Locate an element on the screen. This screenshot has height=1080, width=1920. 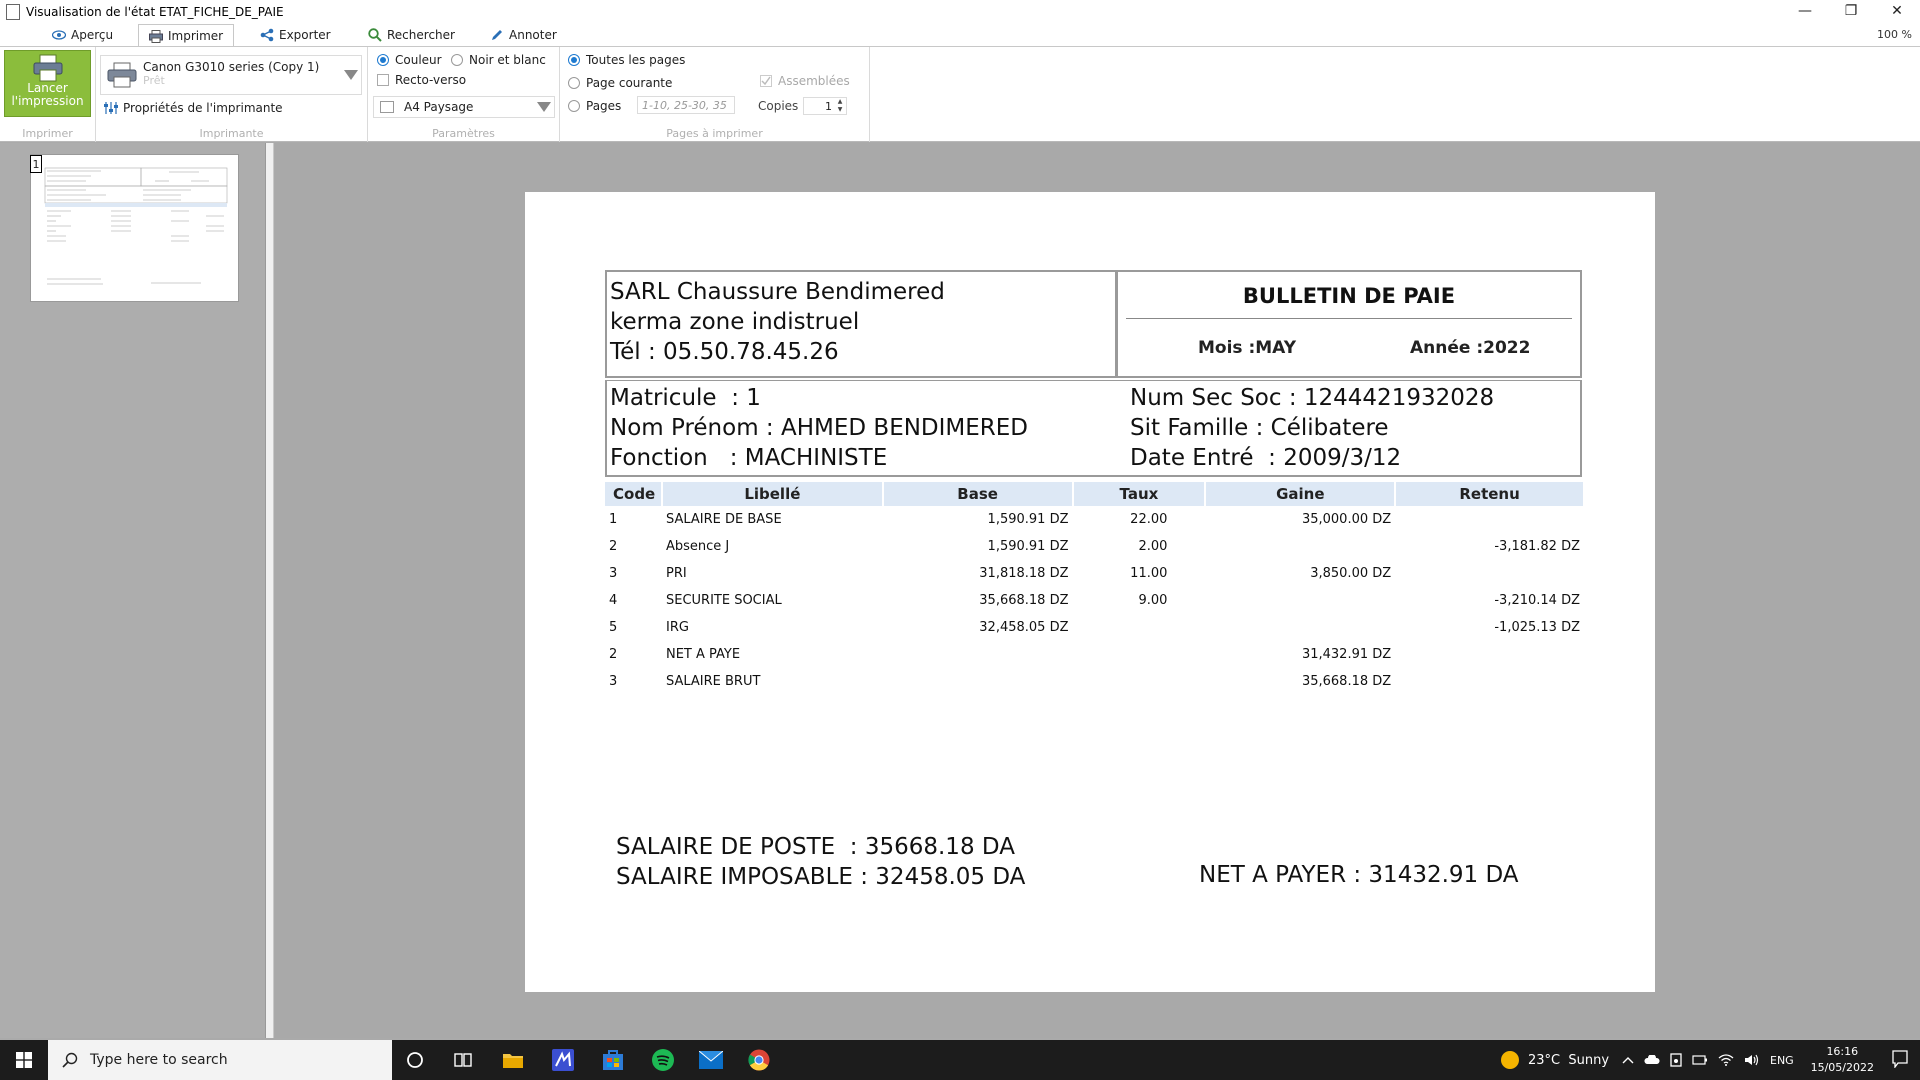
settings-sliders-icon is located at coordinates (111, 108).